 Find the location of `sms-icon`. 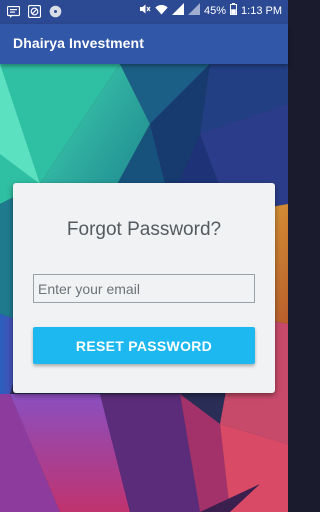

sms-icon is located at coordinates (13, 11).